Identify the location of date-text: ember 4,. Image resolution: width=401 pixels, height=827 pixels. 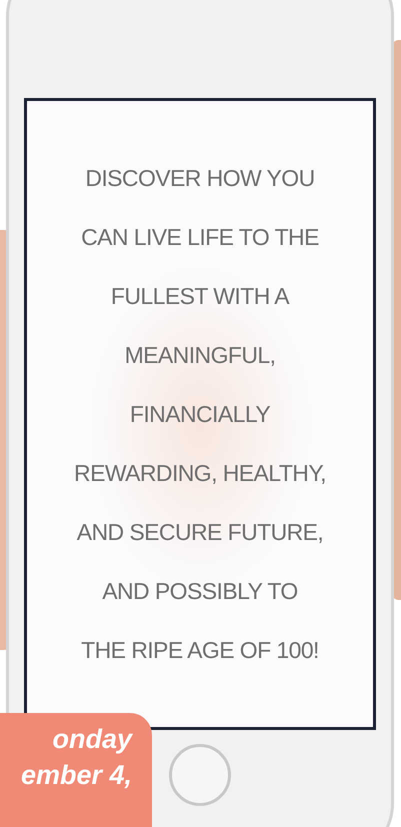
(76, 775).